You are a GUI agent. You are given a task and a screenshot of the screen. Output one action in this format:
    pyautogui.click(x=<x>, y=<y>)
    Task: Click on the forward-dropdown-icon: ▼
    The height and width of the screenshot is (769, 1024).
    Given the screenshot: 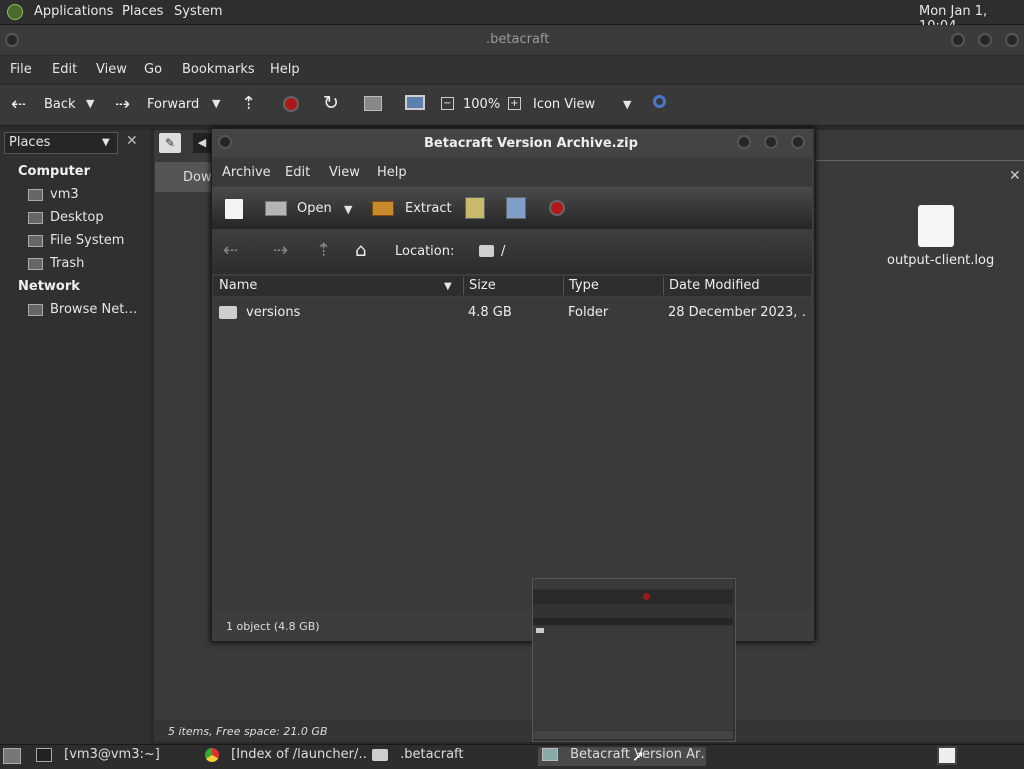 What is the action you would take?
    pyautogui.click(x=216, y=103)
    